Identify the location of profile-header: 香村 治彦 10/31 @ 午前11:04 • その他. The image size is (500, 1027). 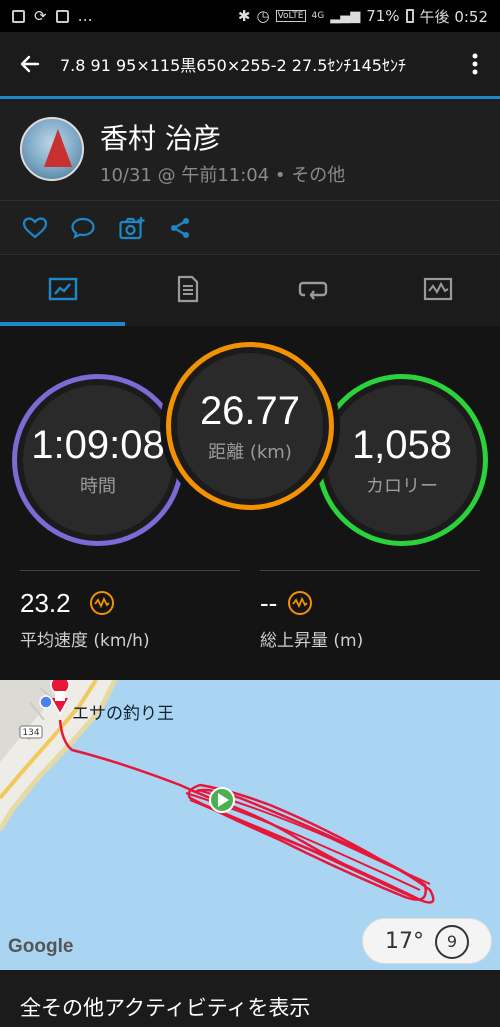
(250, 149).